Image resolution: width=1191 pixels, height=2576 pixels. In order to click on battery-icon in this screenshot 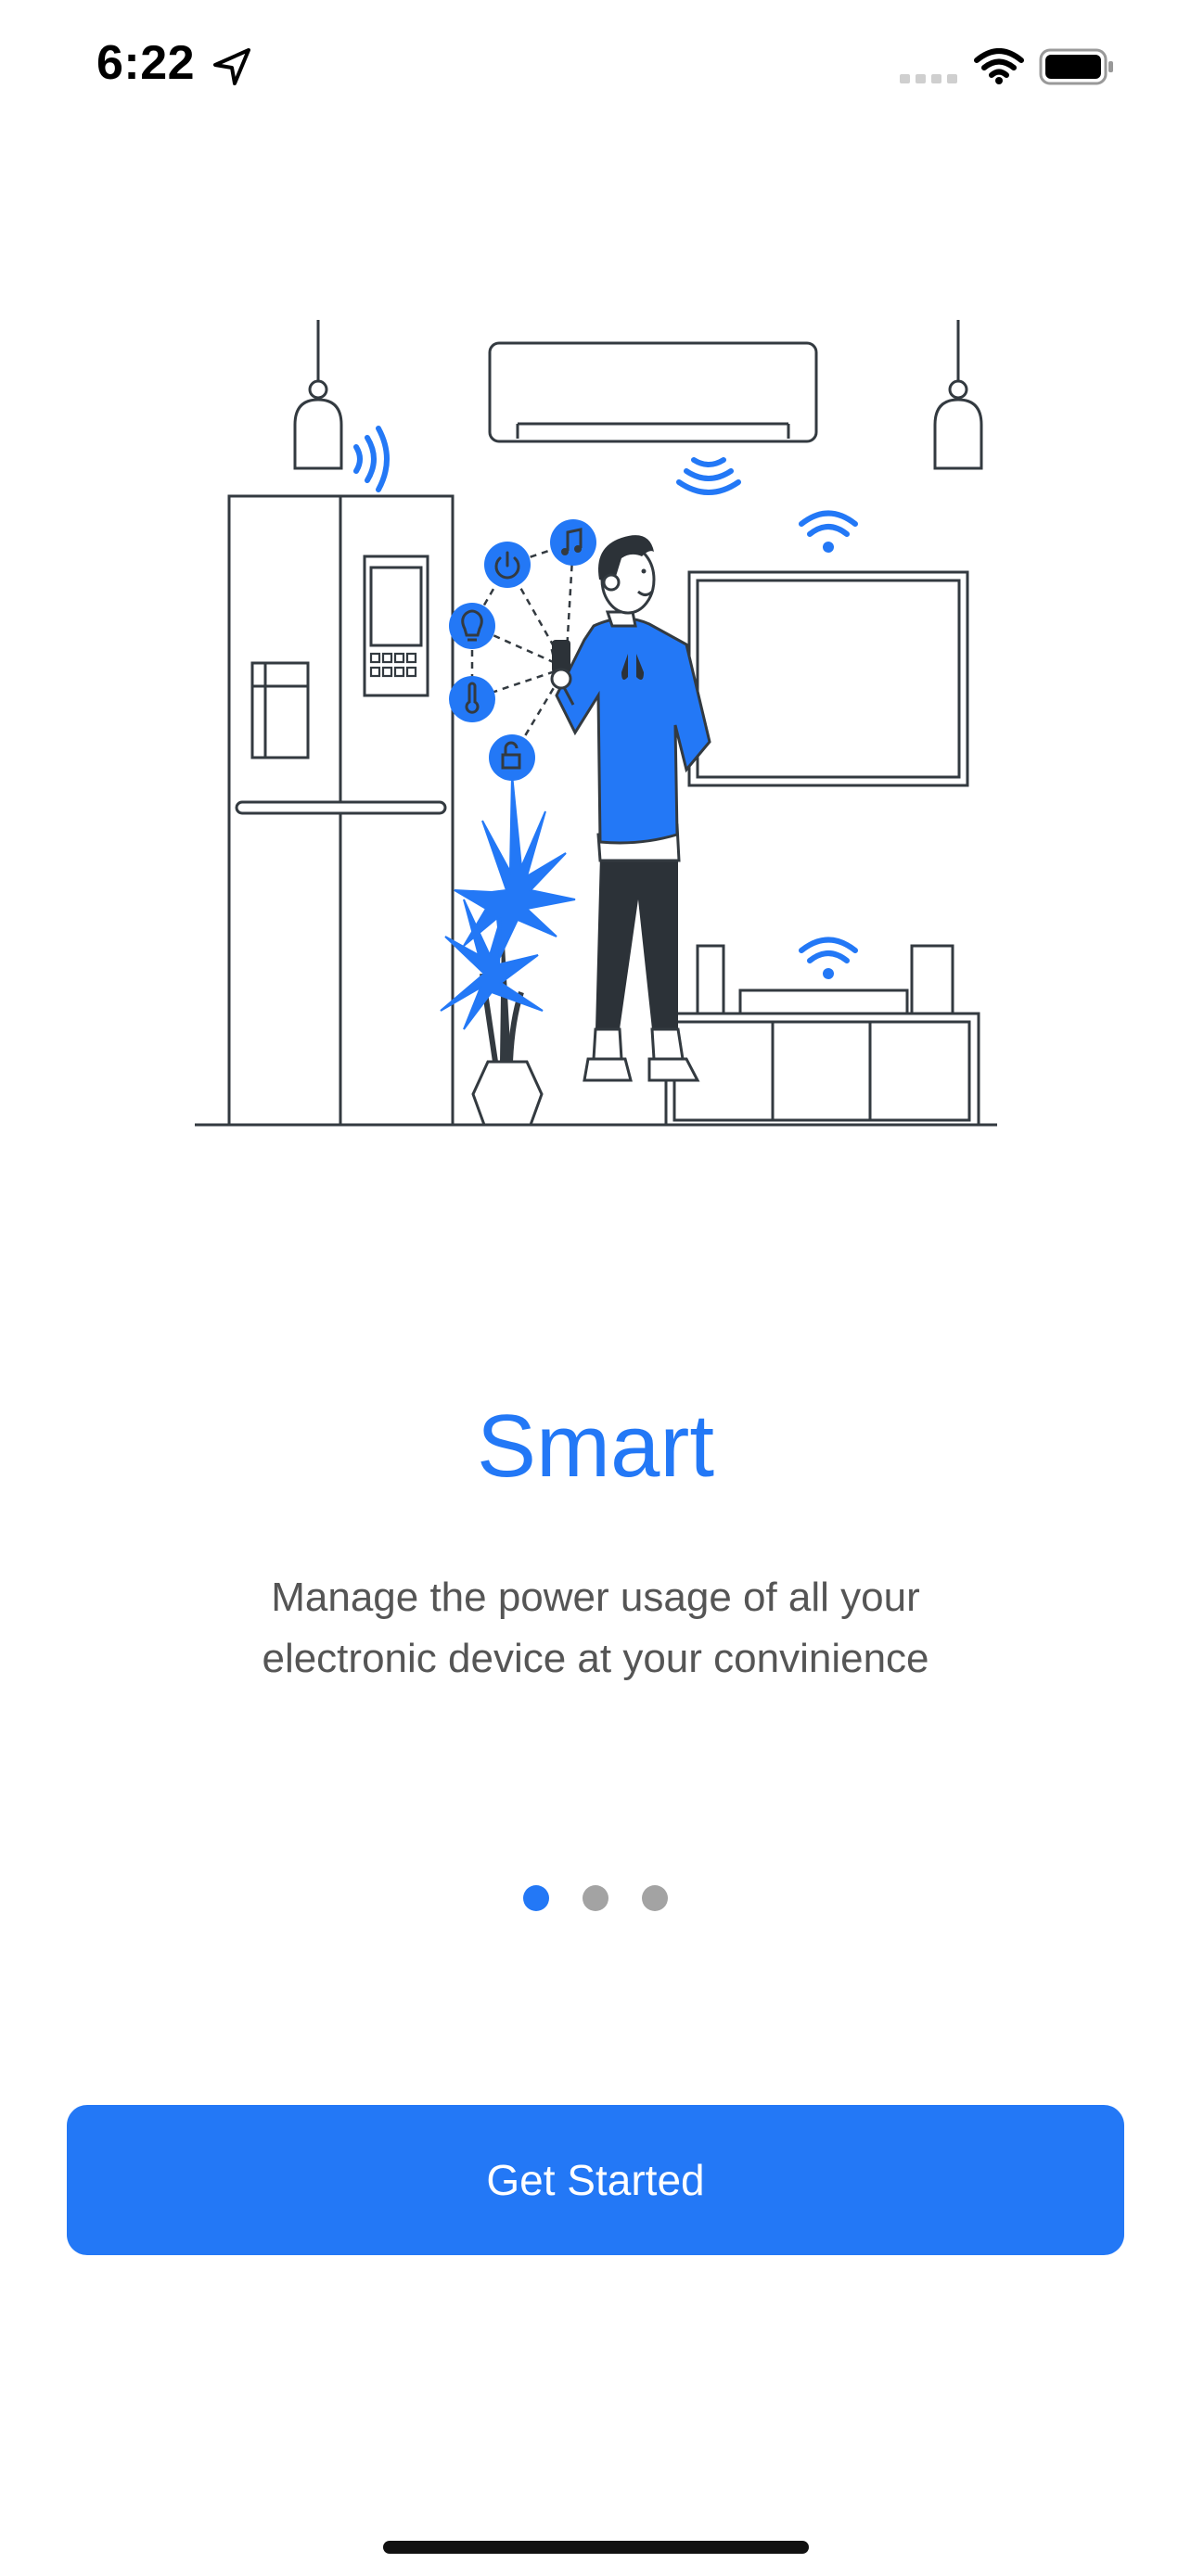, I will do `click(1076, 66)`.